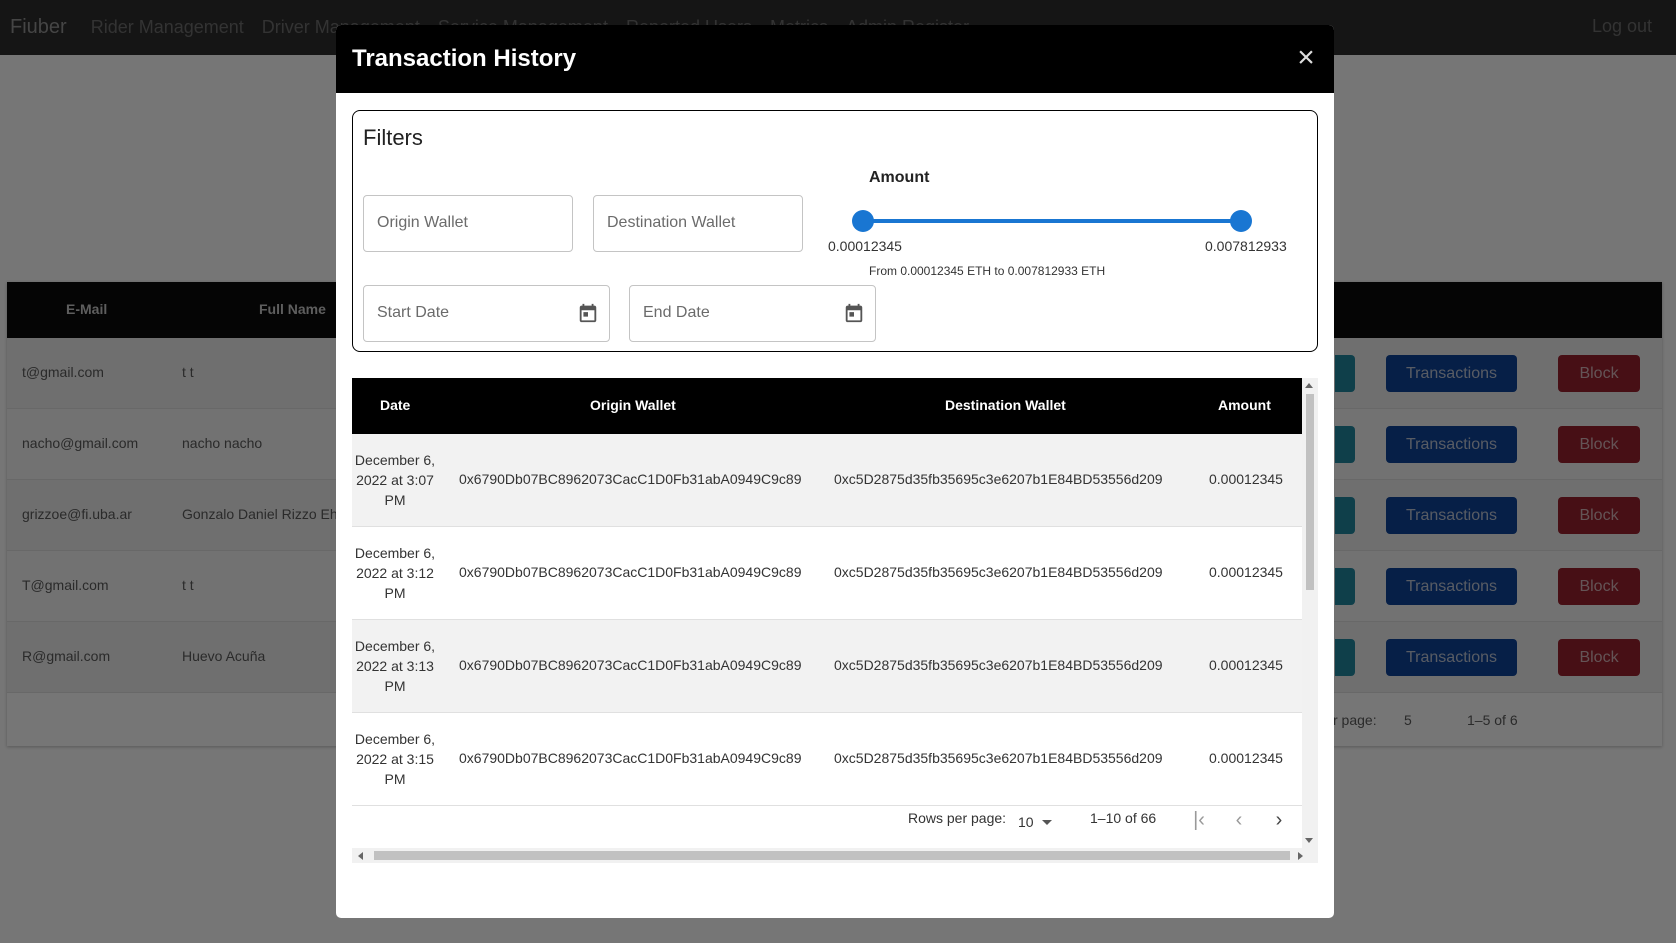  I want to click on origin-wallet-placeholder: Origin Wallet, so click(422, 222).